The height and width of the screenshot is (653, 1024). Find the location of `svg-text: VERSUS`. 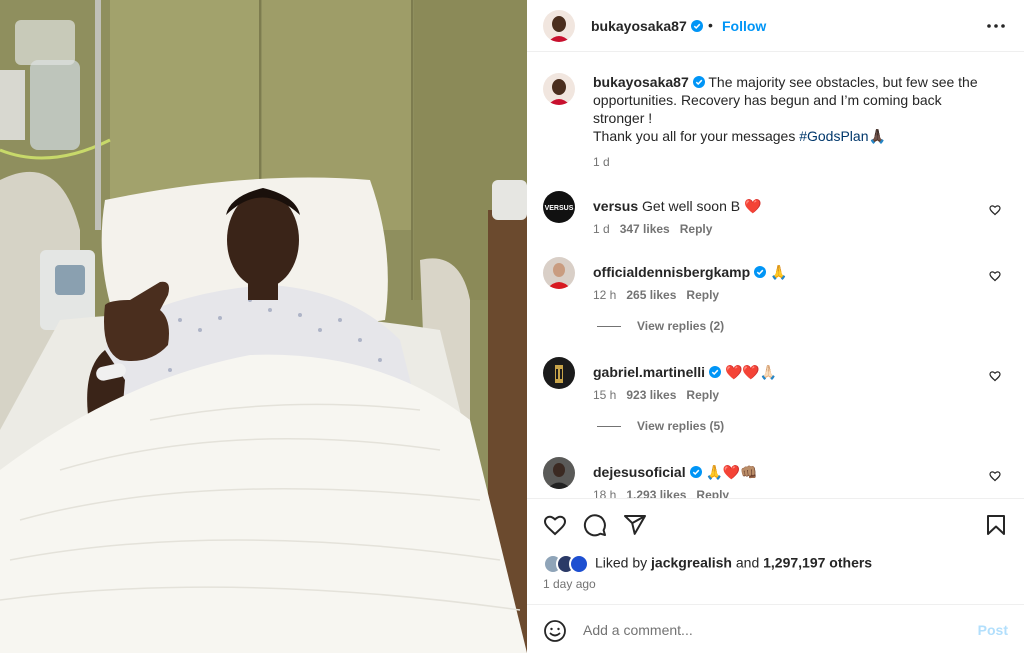

svg-text: VERSUS is located at coordinates (559, 208).